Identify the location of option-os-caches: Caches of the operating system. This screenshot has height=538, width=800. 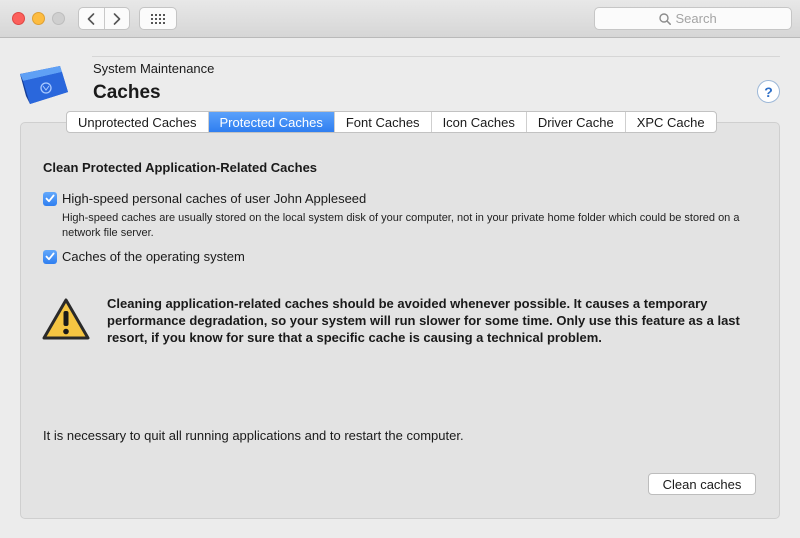
(144, 256).